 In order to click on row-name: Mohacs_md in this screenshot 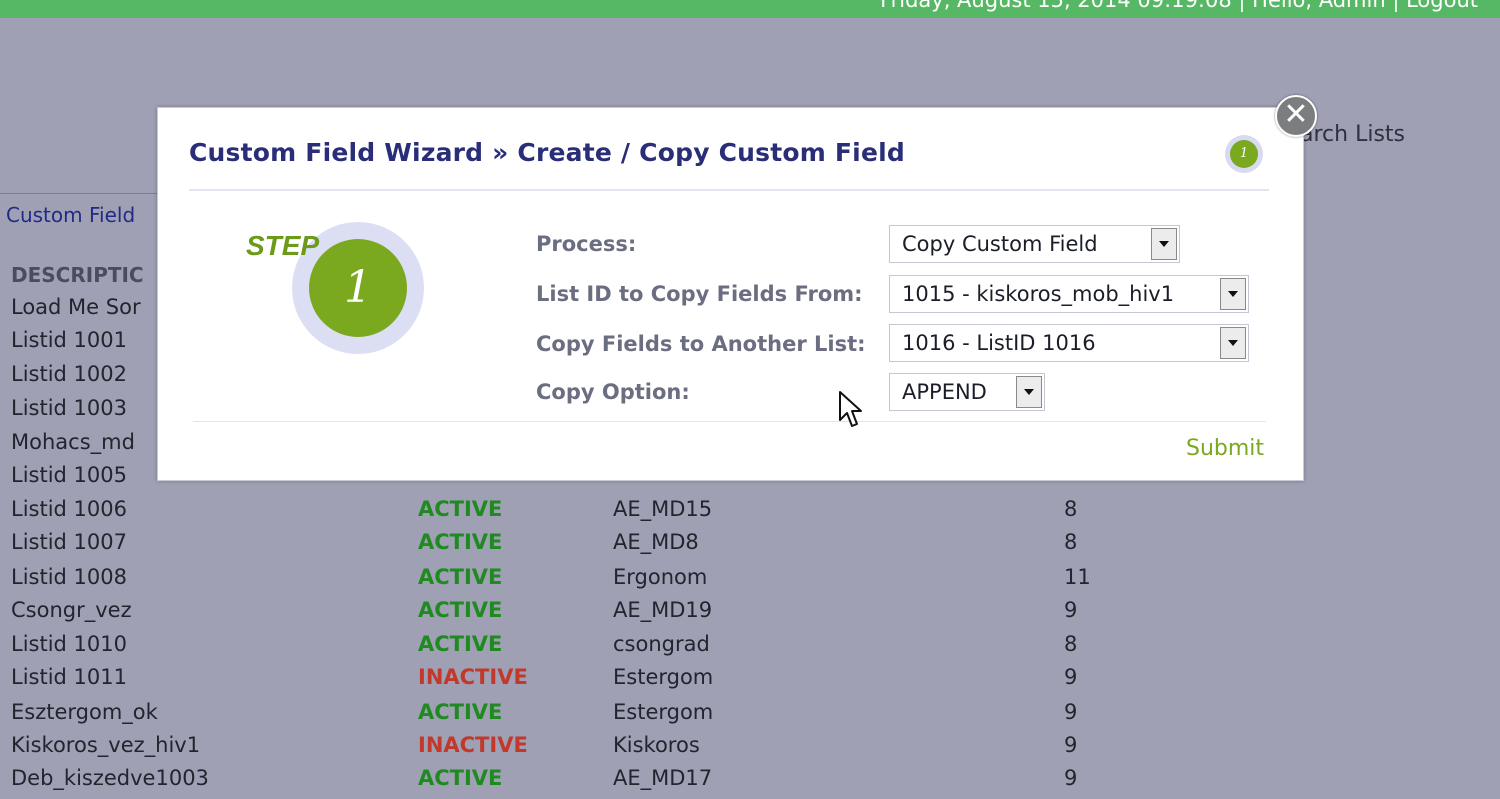, I will do `click(73, 442)`.